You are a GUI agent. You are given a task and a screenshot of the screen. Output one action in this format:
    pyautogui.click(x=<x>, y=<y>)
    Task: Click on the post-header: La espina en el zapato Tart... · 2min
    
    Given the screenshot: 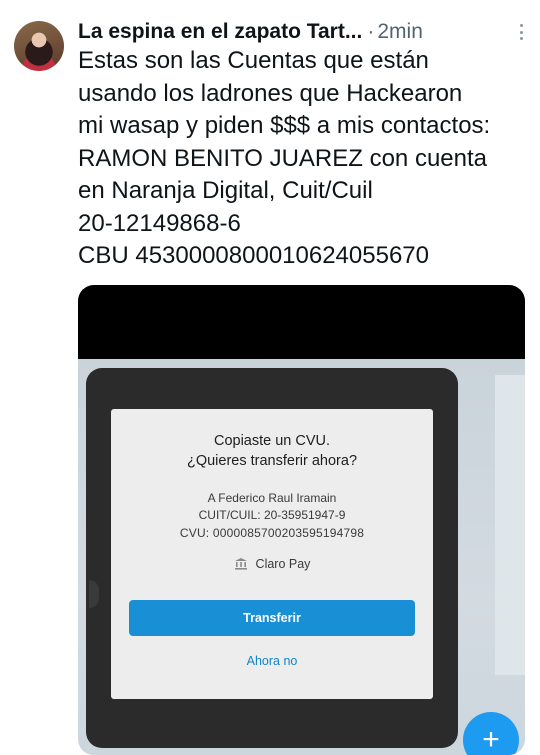 What is the action you would take?
    pyautogui.click(x=302, y=32)
    